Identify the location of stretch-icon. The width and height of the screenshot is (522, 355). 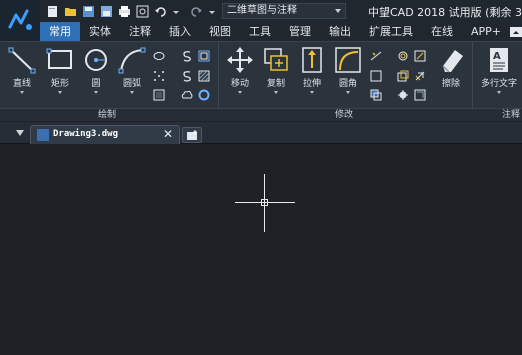
(312, 60).